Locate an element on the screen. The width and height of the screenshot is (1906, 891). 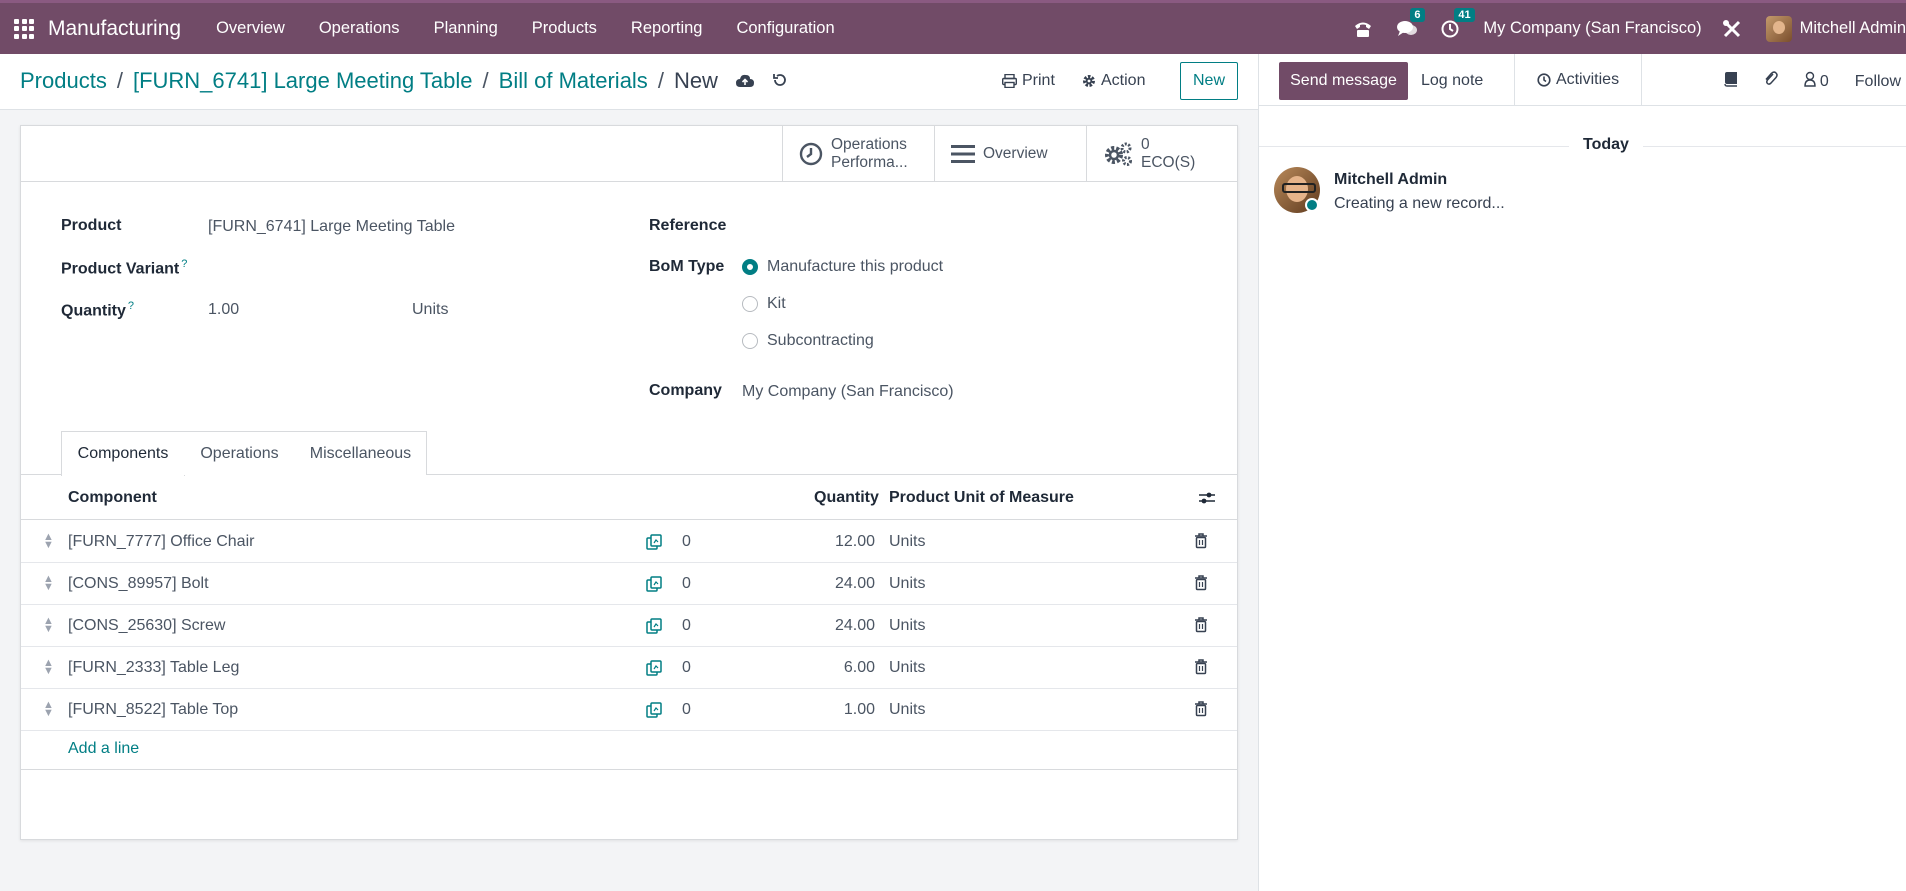
company-field: My Company (San Francisco) is located at coordinates (848, 392).